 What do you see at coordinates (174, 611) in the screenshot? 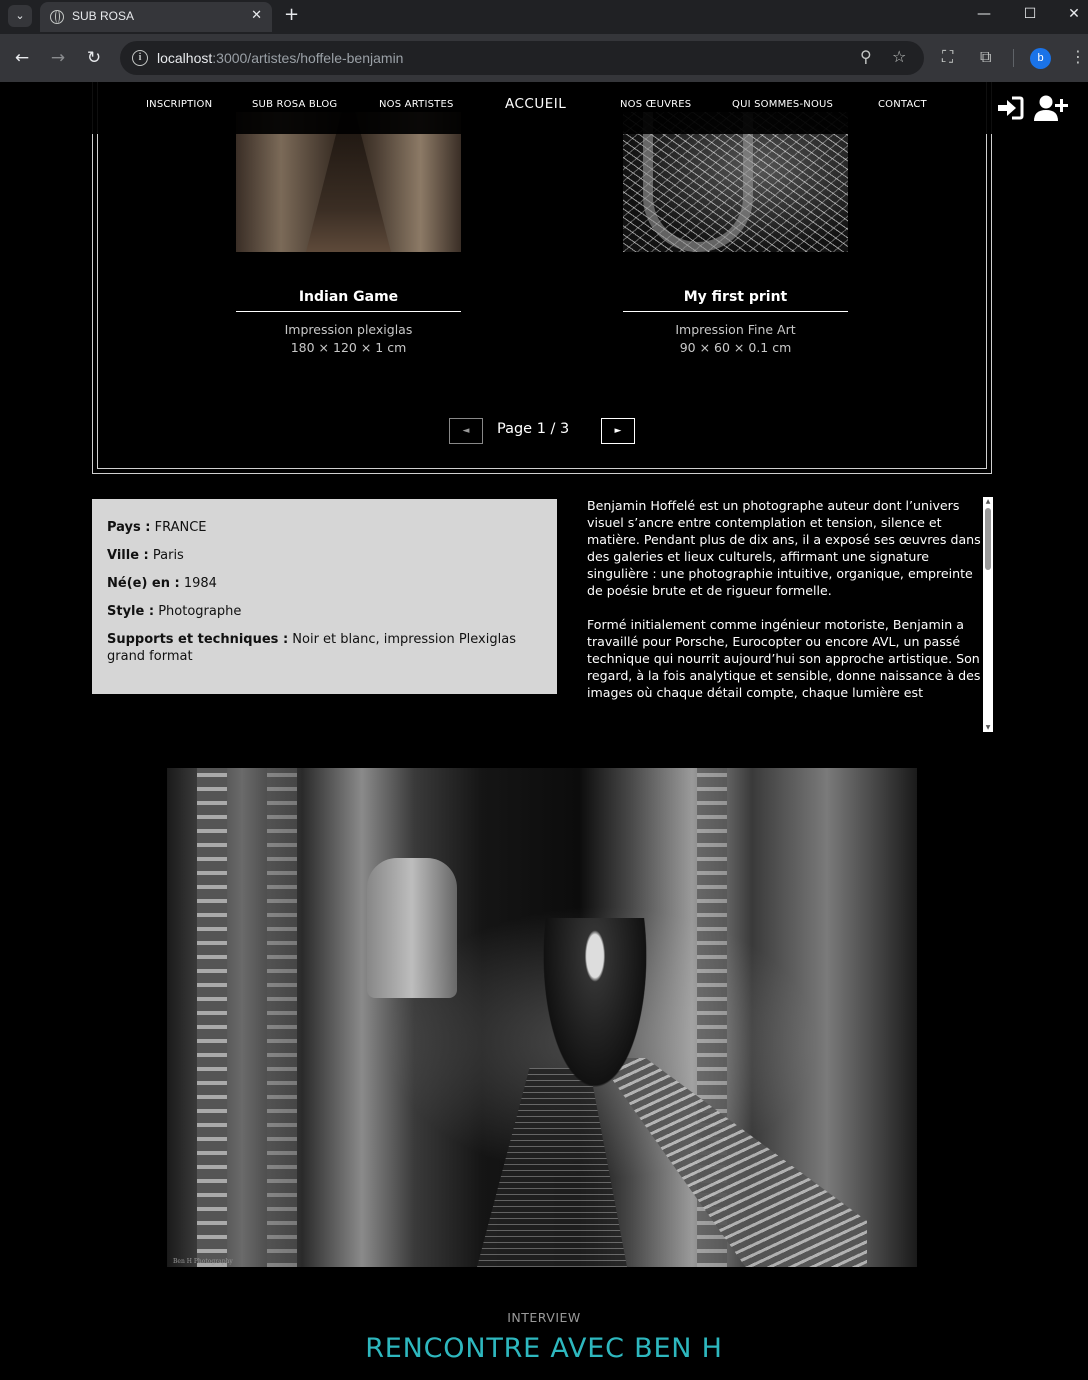
I see `info-style: Style : Photographe` at bounding box center [174, 611].